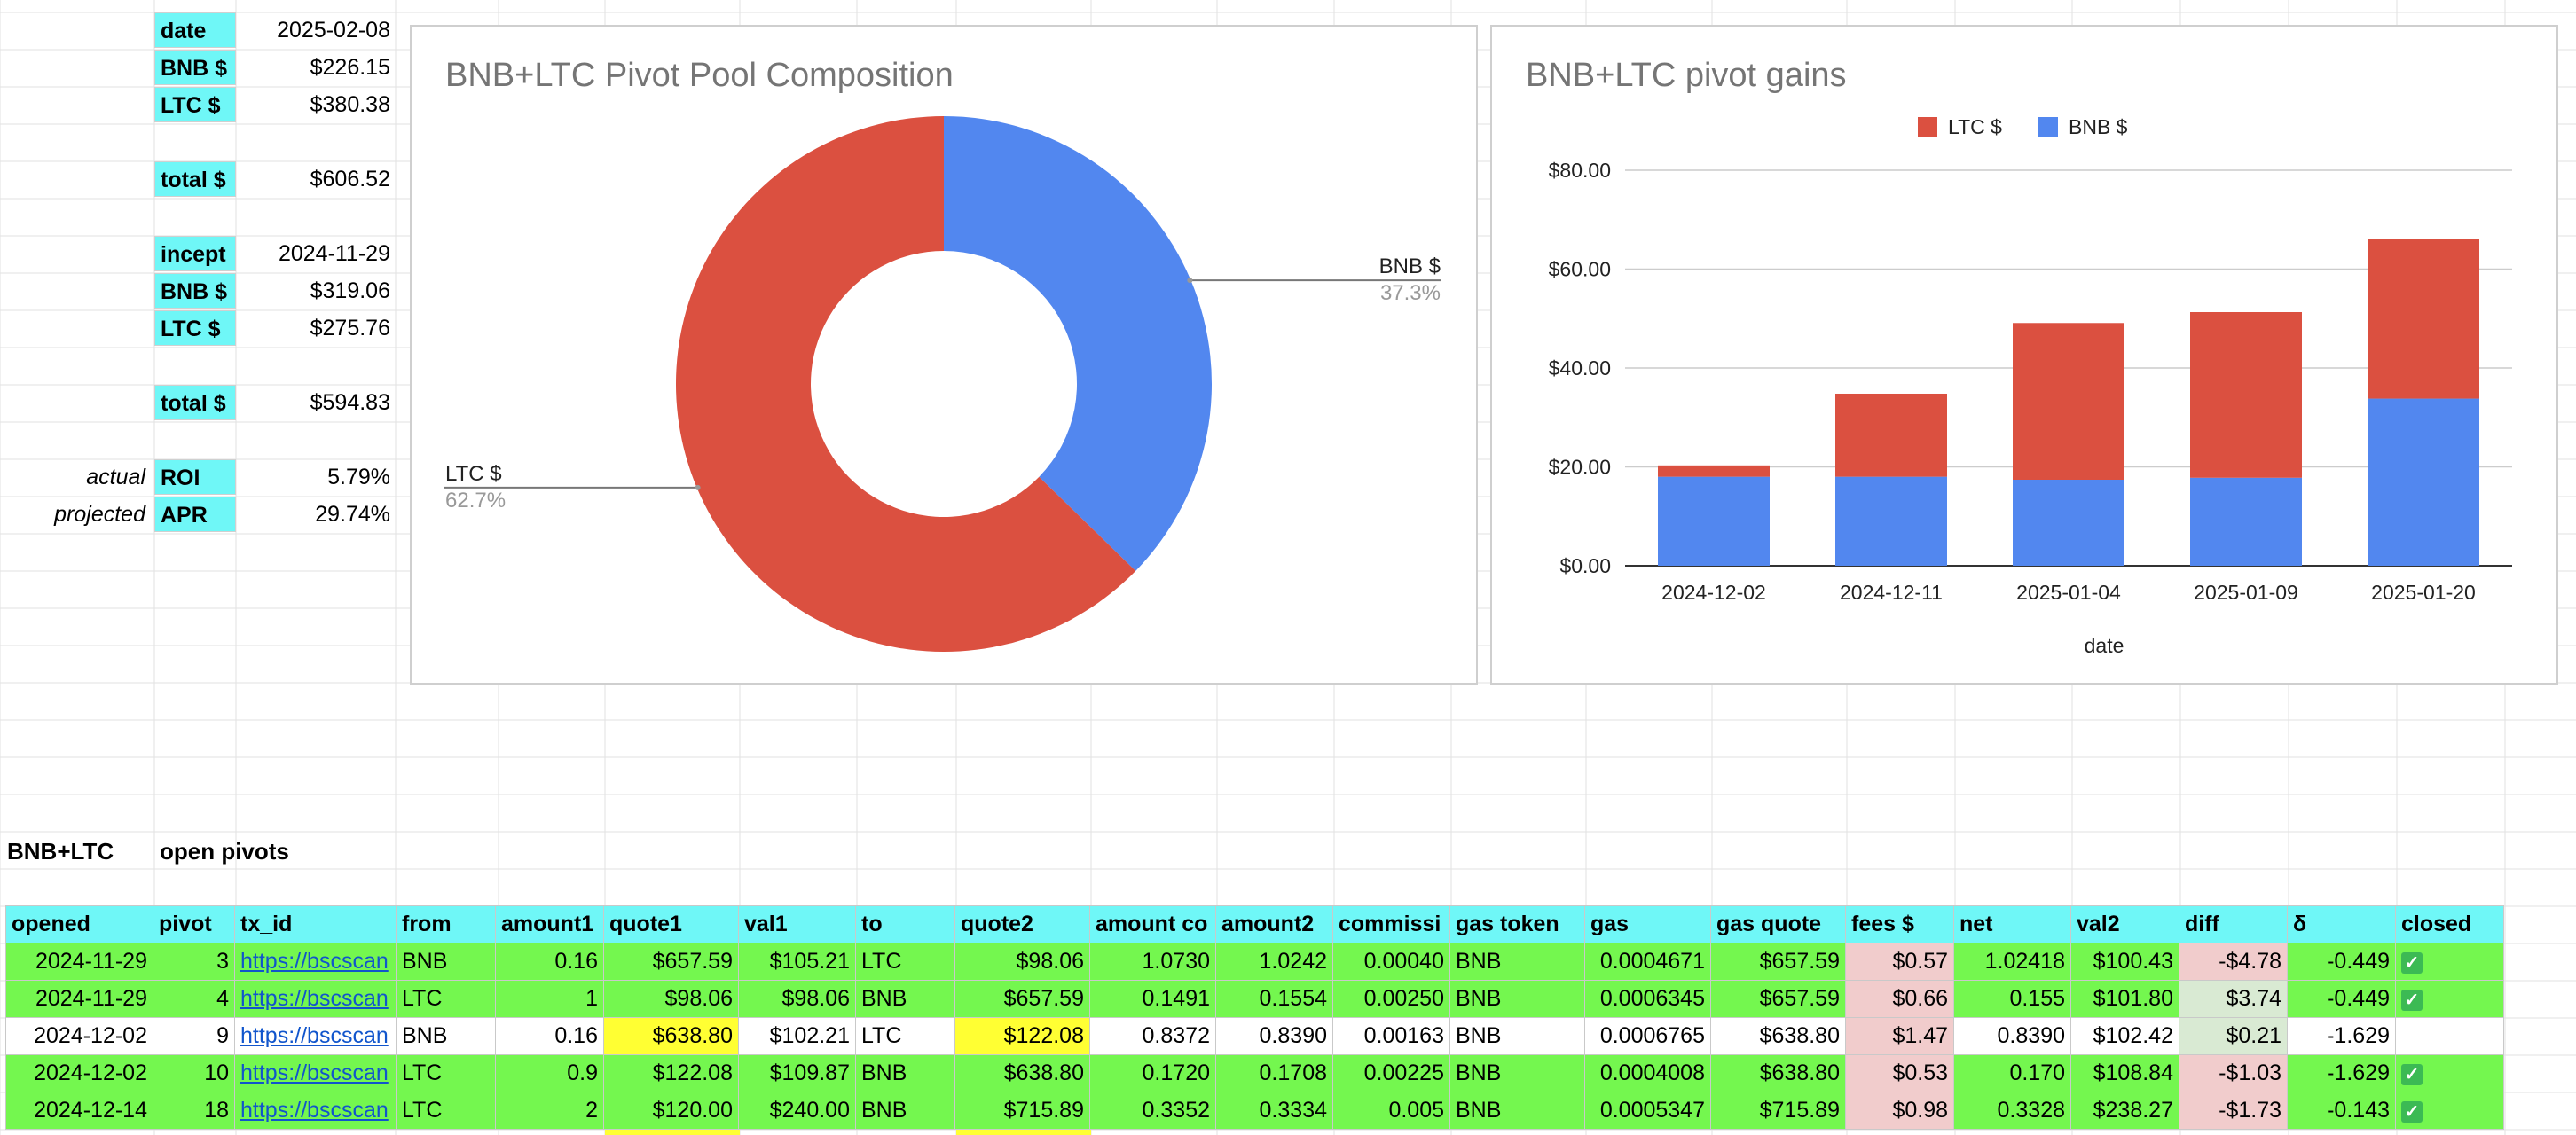 This screenshot has width=2576, height=1135. I want to click on cell-gas: 0.0006345, so click(1647, 999).